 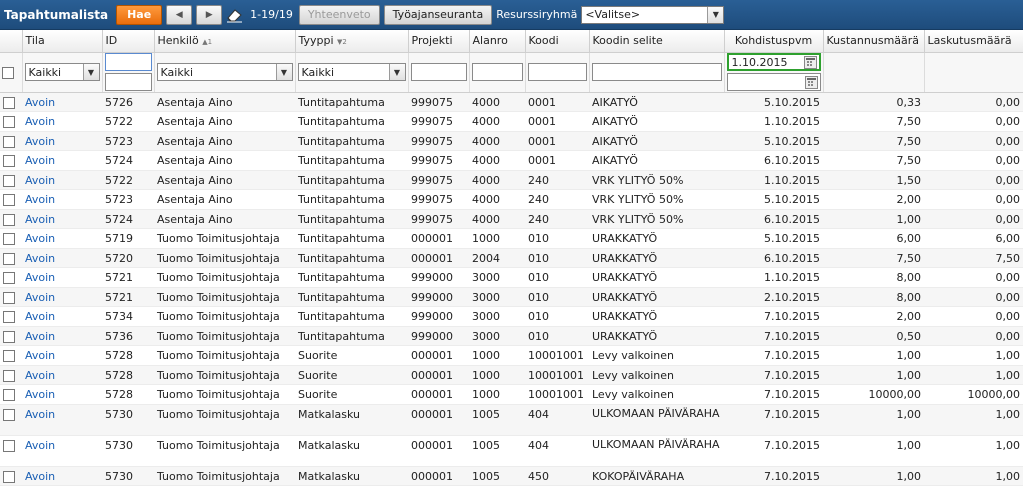 What do you see at coordinates (179, 14) in the screenshot?
I see `previous-page-button: ◀` at bounding box center [179, 14].